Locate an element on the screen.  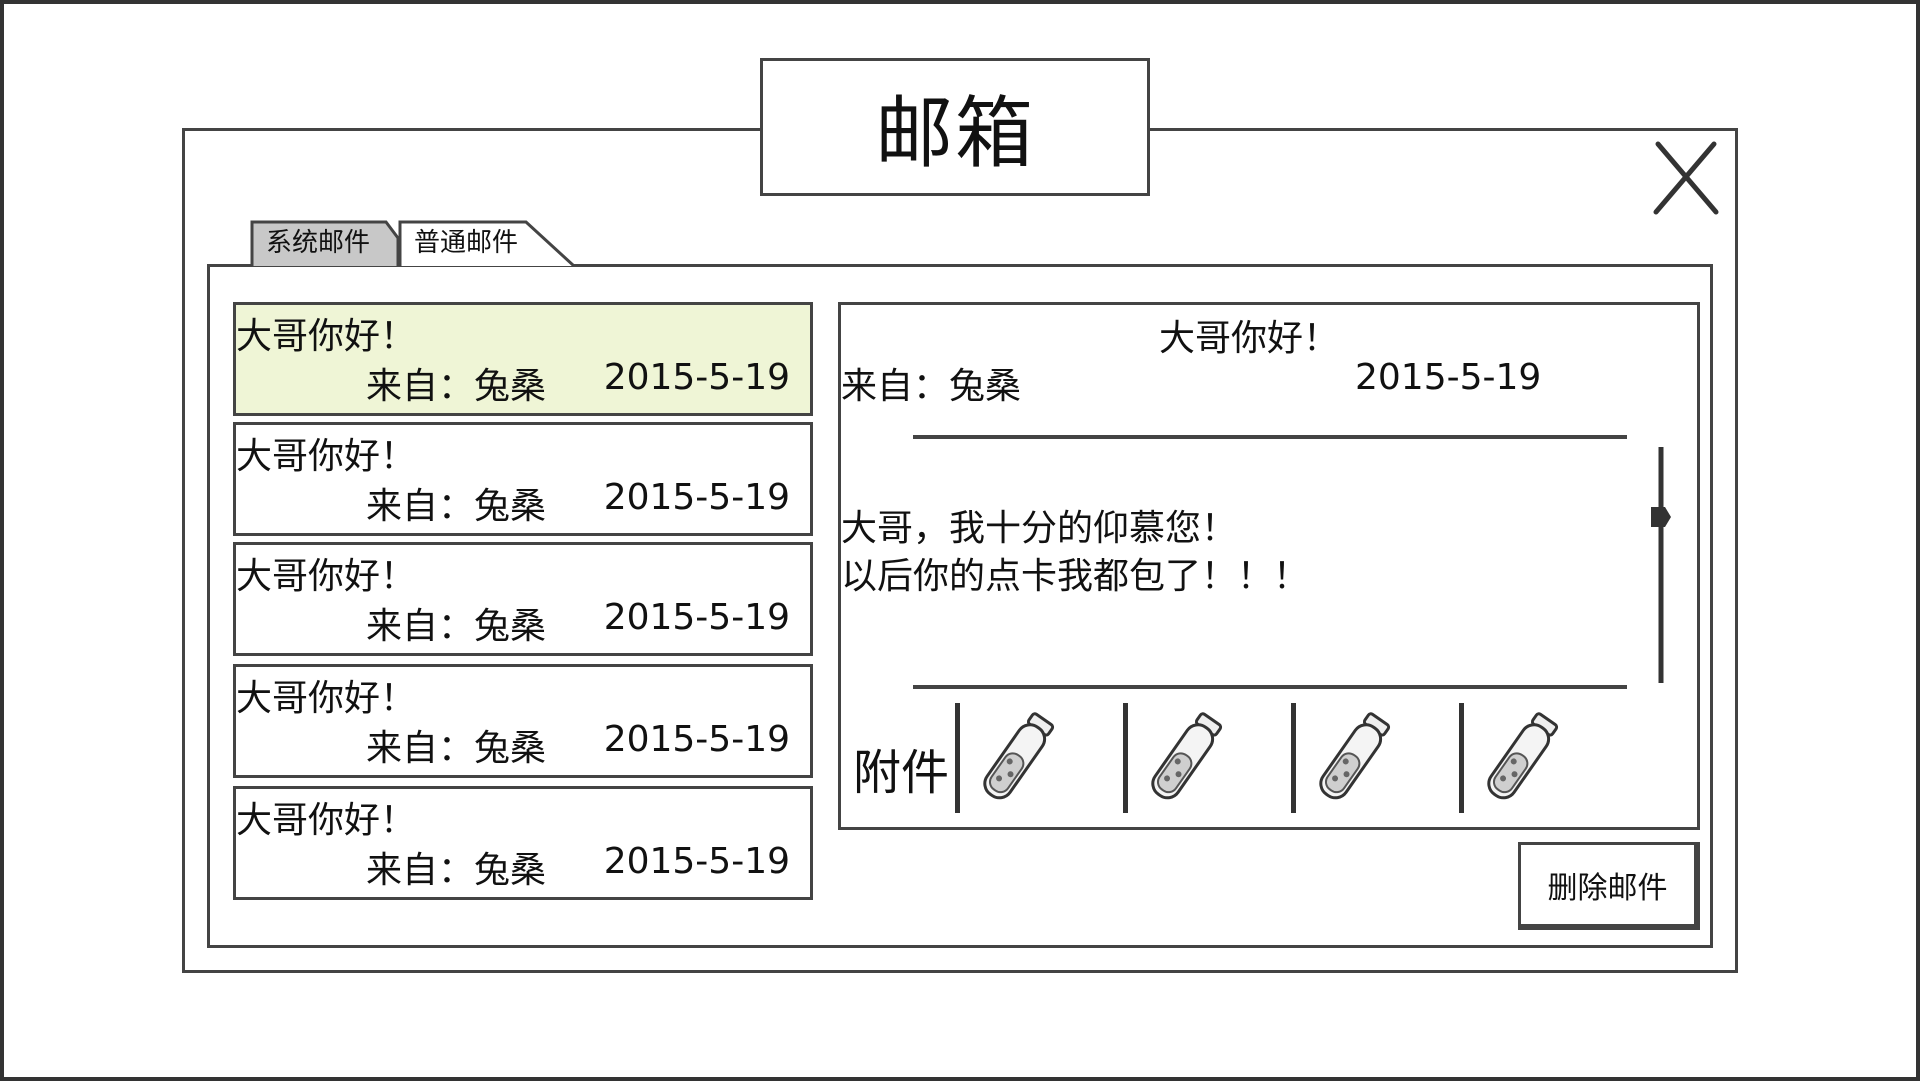
tab-system-mail: 系统邮件 is located at coordinates (325, 243).